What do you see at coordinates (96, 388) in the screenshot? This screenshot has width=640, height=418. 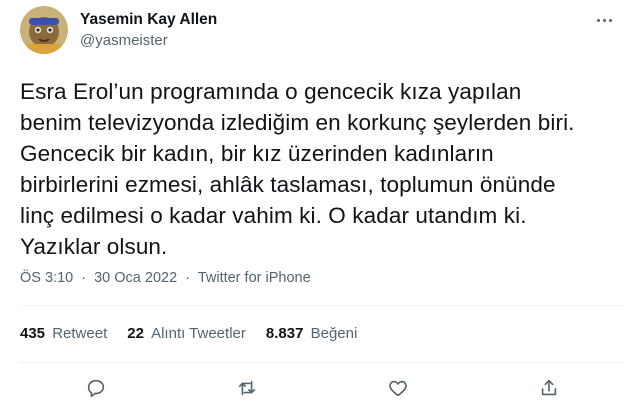 I see `reply-icon` at bounding box center [96, 388].